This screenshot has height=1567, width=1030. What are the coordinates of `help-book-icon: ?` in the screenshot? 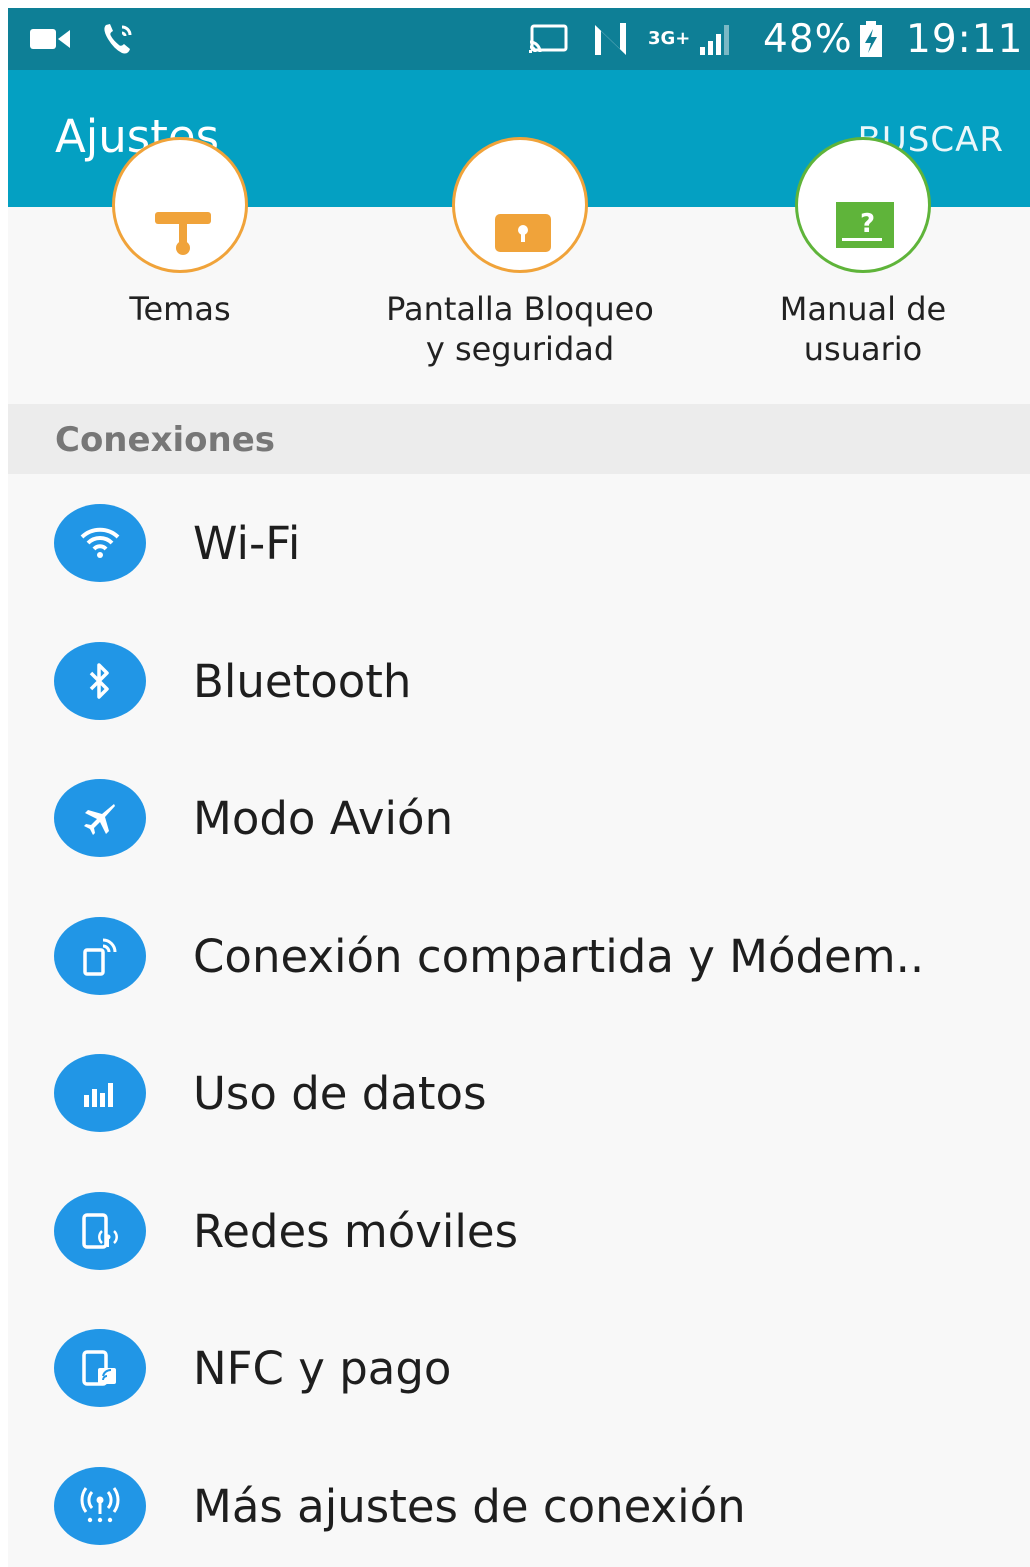 It's located at (863, 205).